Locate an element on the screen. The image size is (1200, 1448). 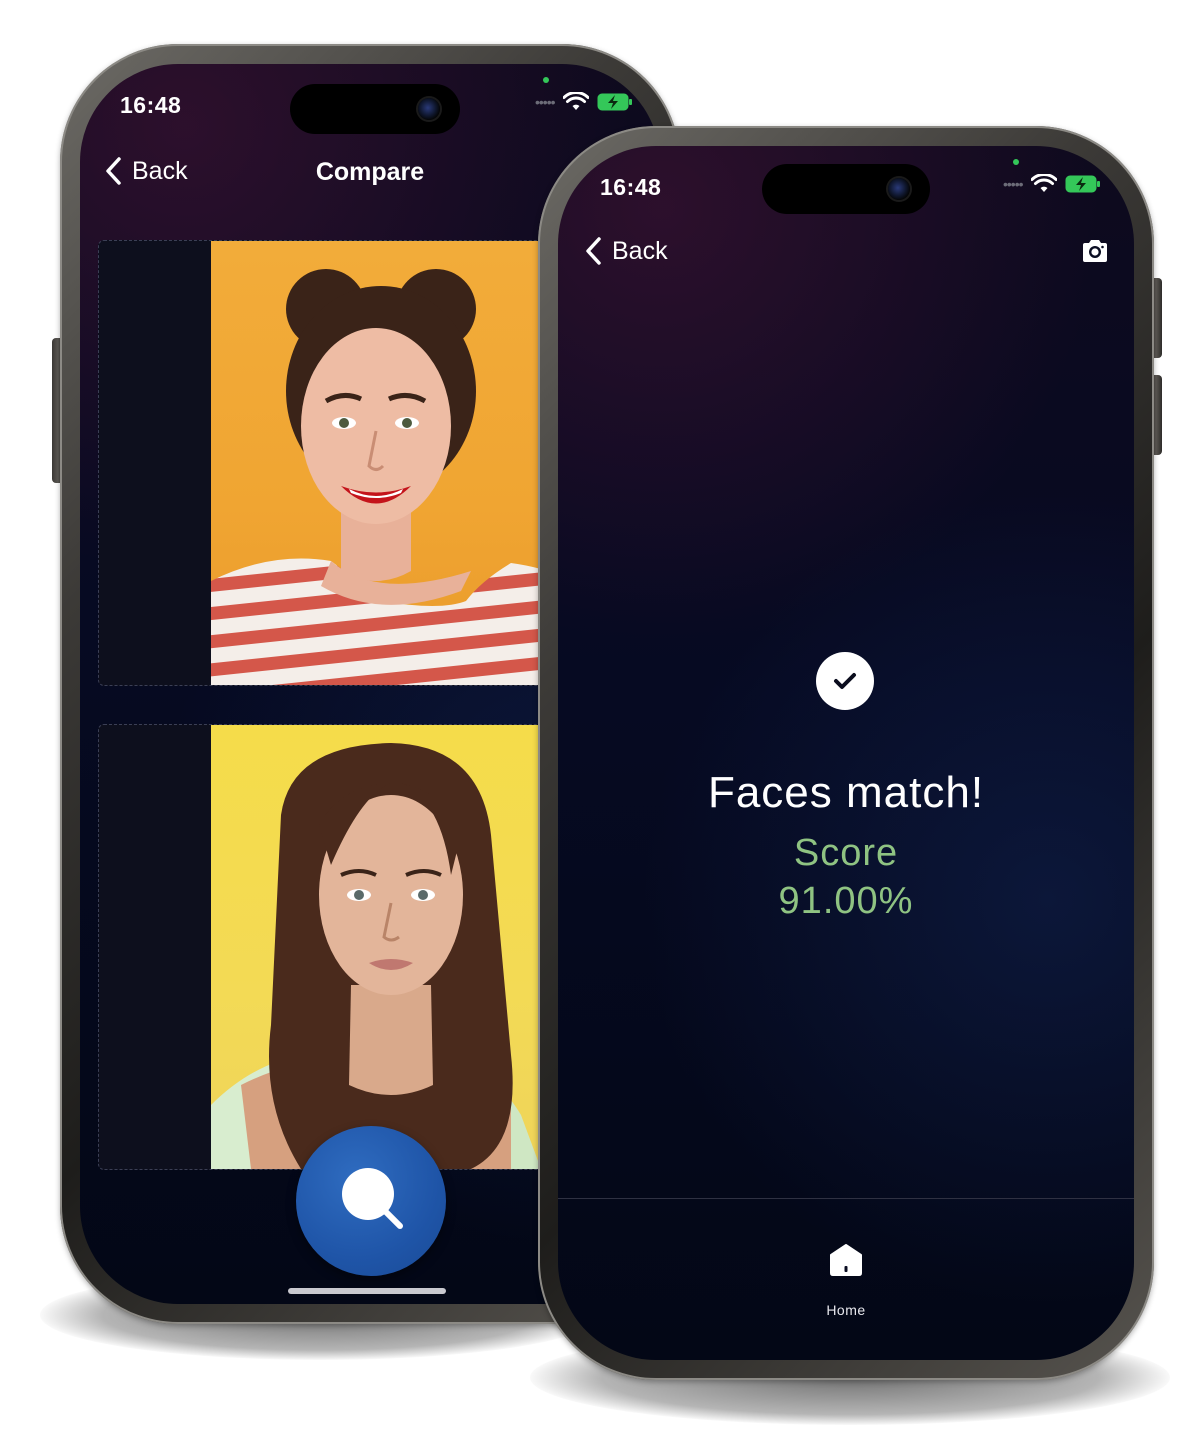
success-badge is located at coordinates (845, 681).